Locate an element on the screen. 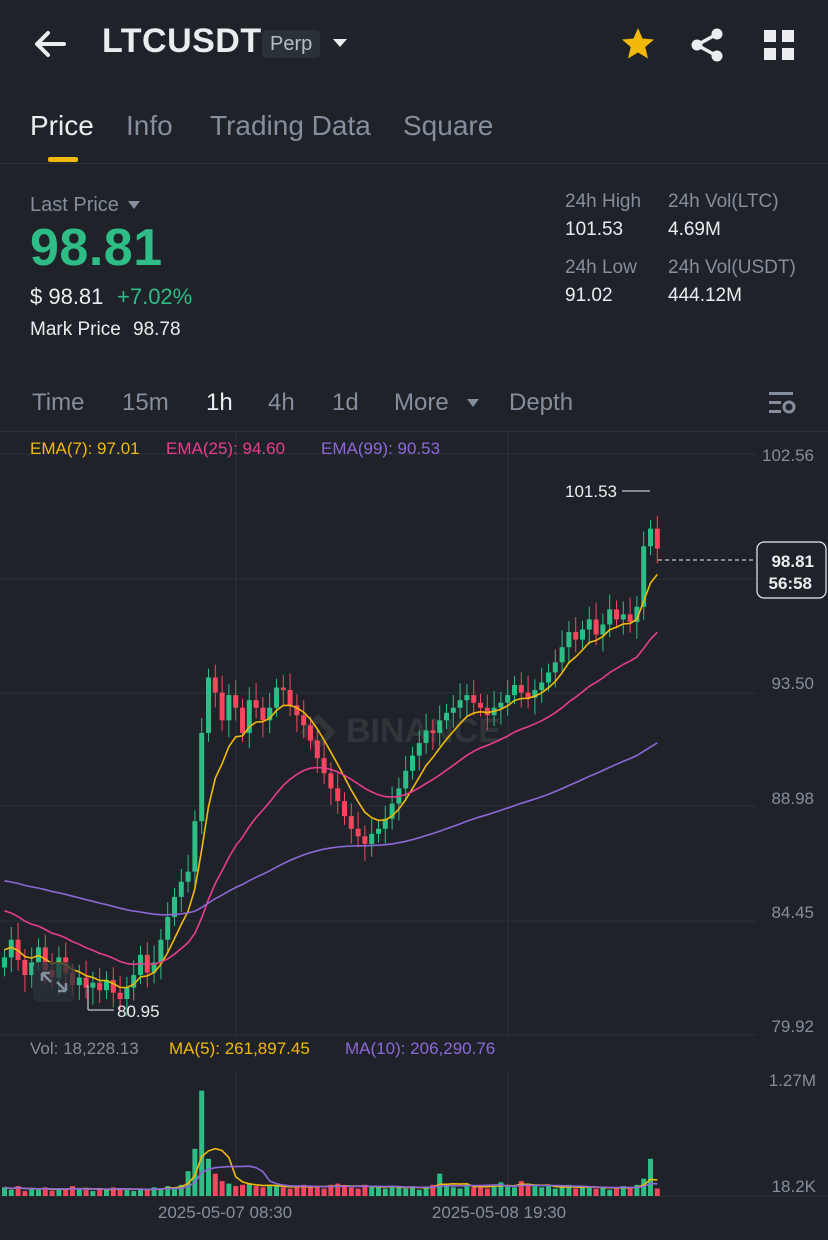 The width and height of the screenshot is (828, 1240). symbol-dropdown-icon is located at coordinates (340, 43).